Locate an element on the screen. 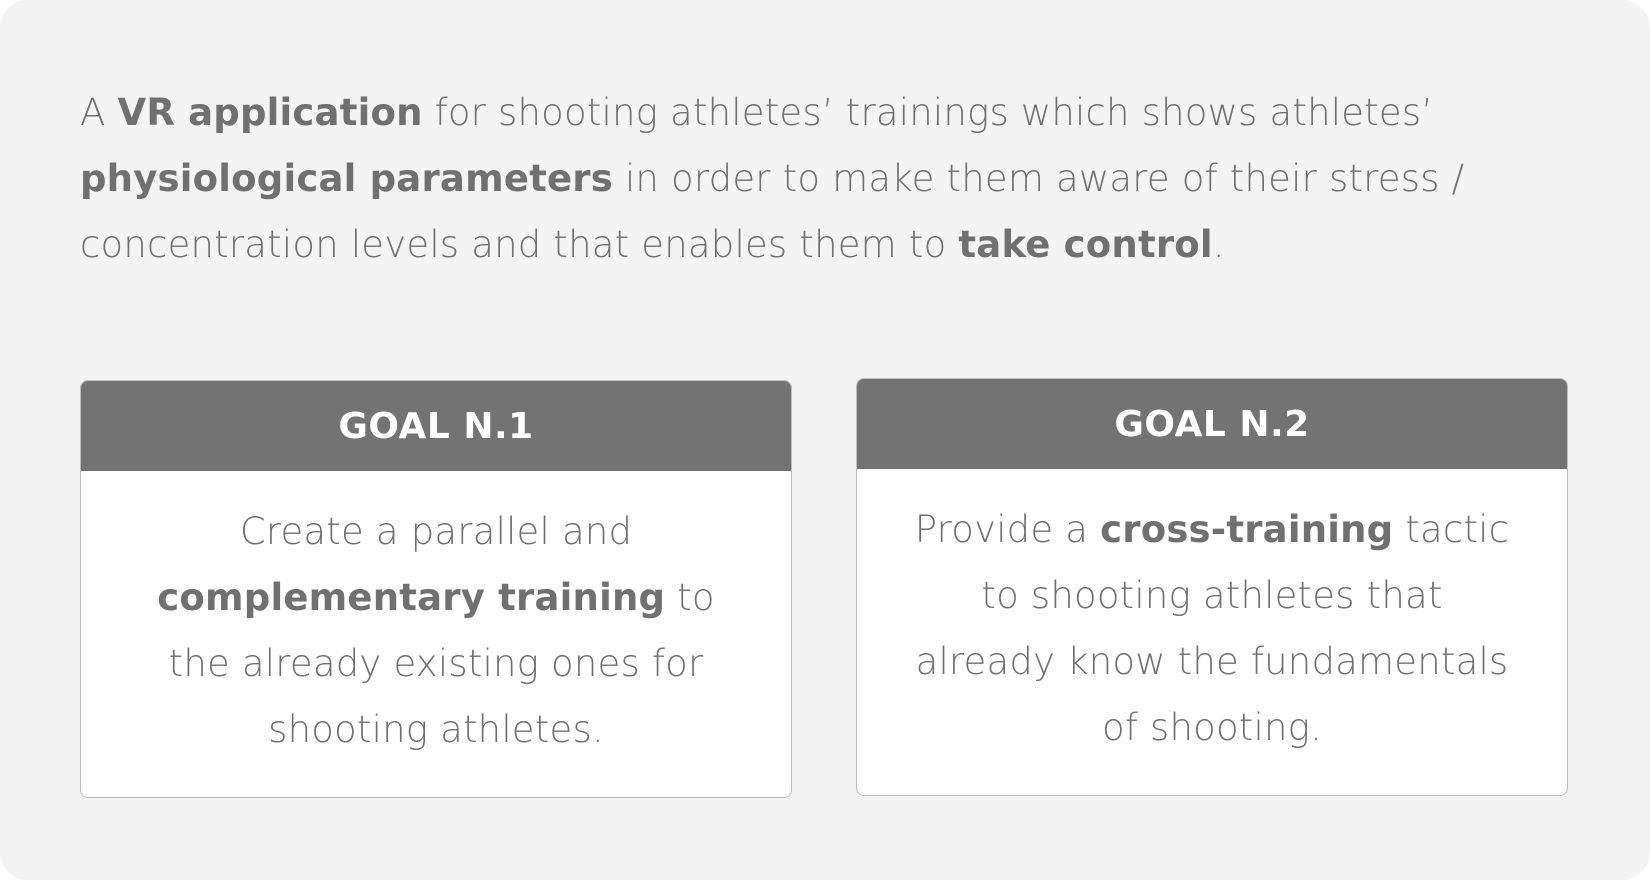 This screenshot has height=880, width=1650. intro-highlight-take-control: take control is located at coordinates (1085, 244).